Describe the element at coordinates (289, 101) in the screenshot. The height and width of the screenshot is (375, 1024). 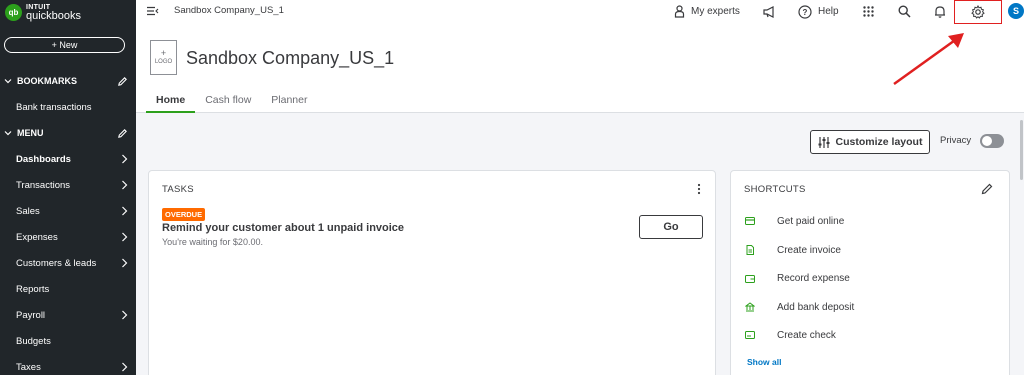
I see `tab-planner: Planner` at that location.